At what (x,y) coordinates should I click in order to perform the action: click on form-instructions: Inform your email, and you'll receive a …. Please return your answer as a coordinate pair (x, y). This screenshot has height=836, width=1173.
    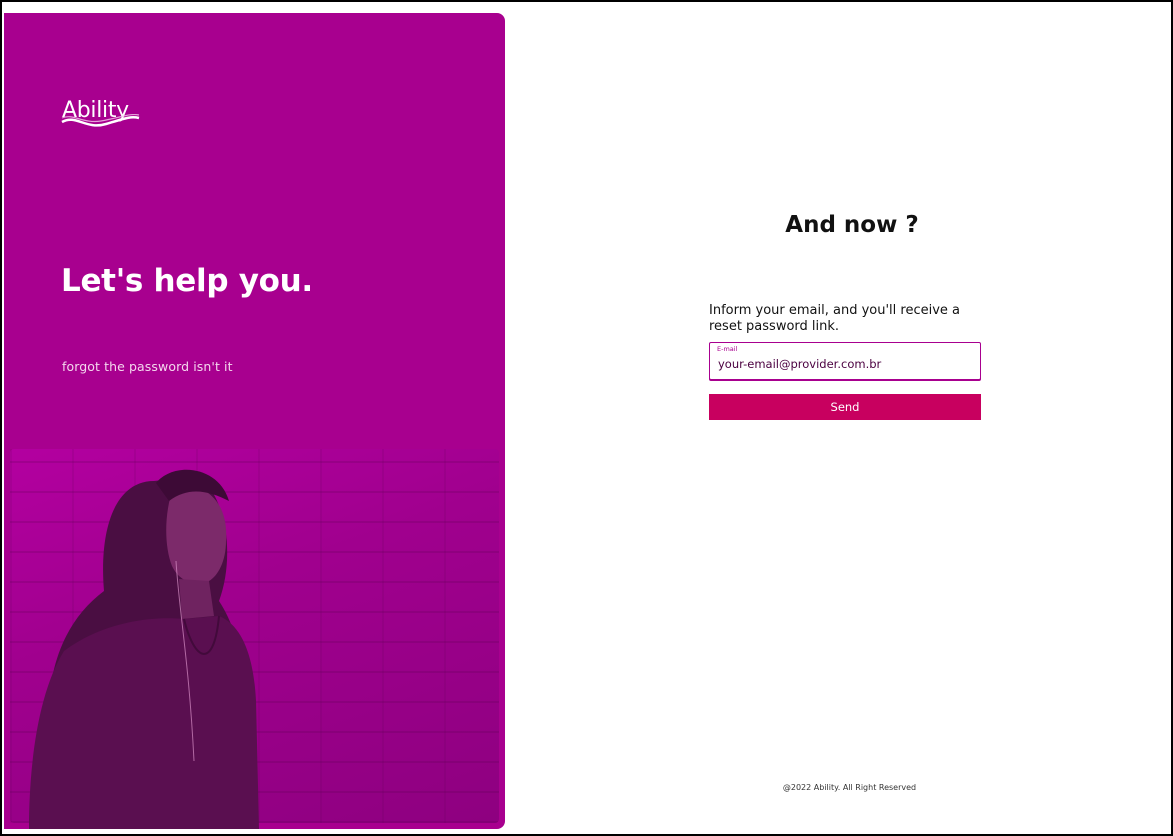
    Looking at the image, I should click on (835, 318).